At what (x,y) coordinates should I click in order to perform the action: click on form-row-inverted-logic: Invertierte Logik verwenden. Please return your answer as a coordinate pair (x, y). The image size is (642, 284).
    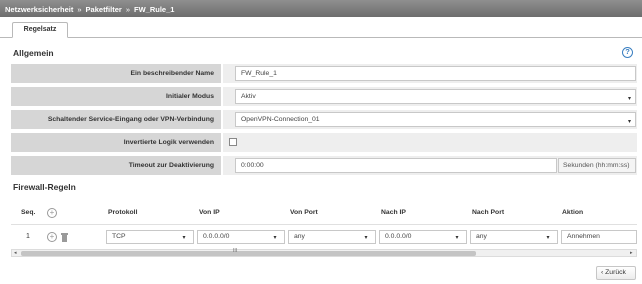
    Looking at the image, I should click on (324, 142).